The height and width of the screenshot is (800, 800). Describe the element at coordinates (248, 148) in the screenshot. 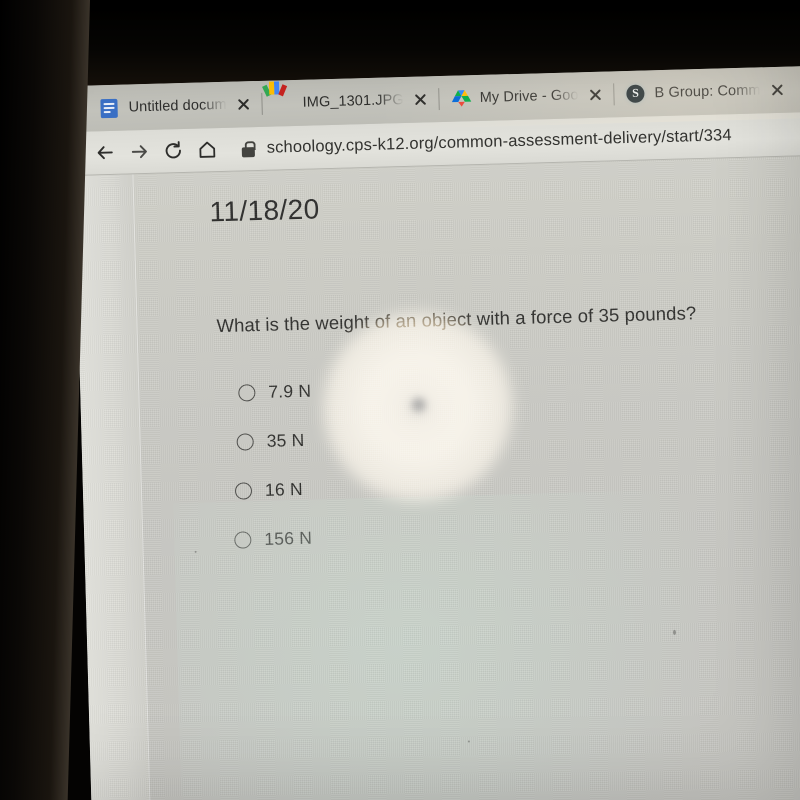

I see `https-lock-icon` at that location.